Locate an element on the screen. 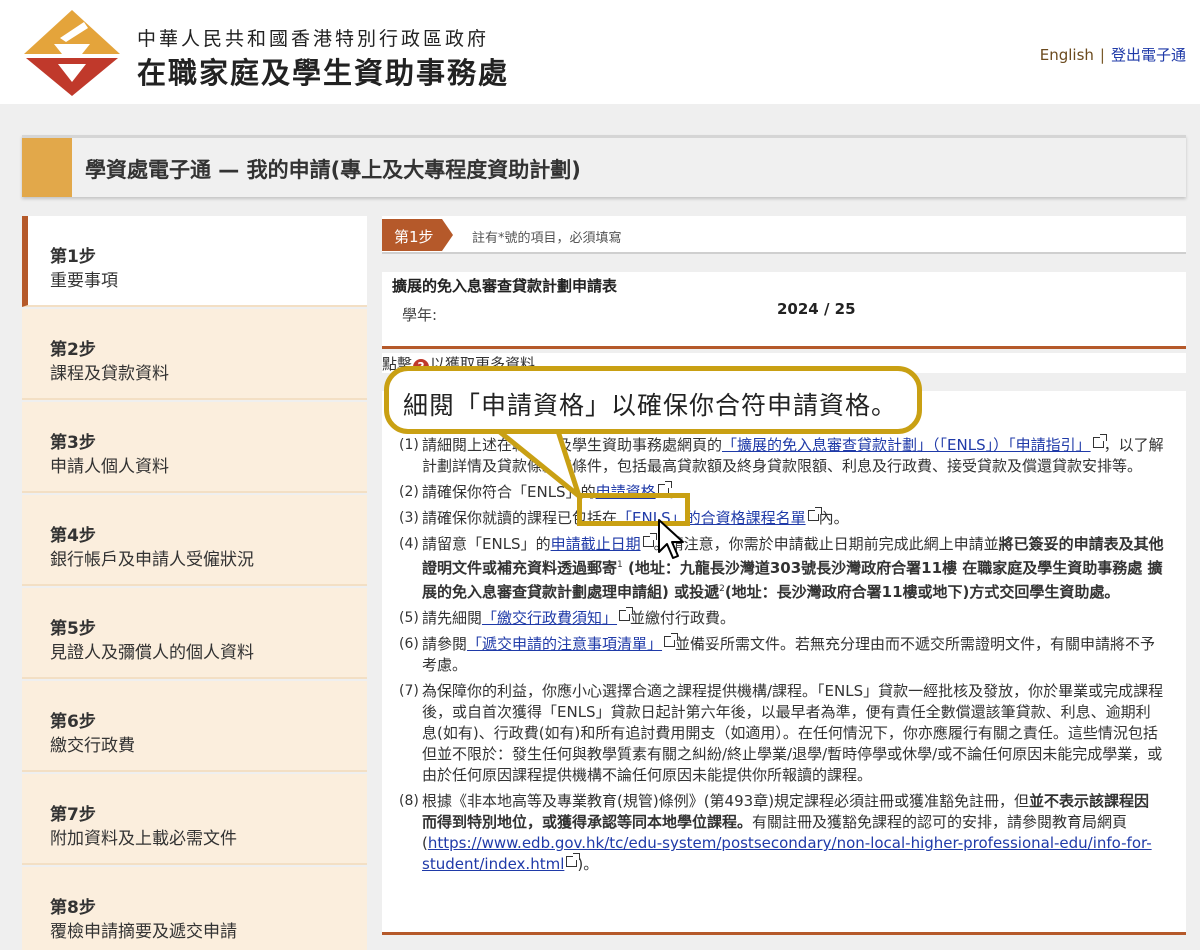  admin-fee-notes-link: 「繳交行政費須知」 is located at coordinates (549, 618).